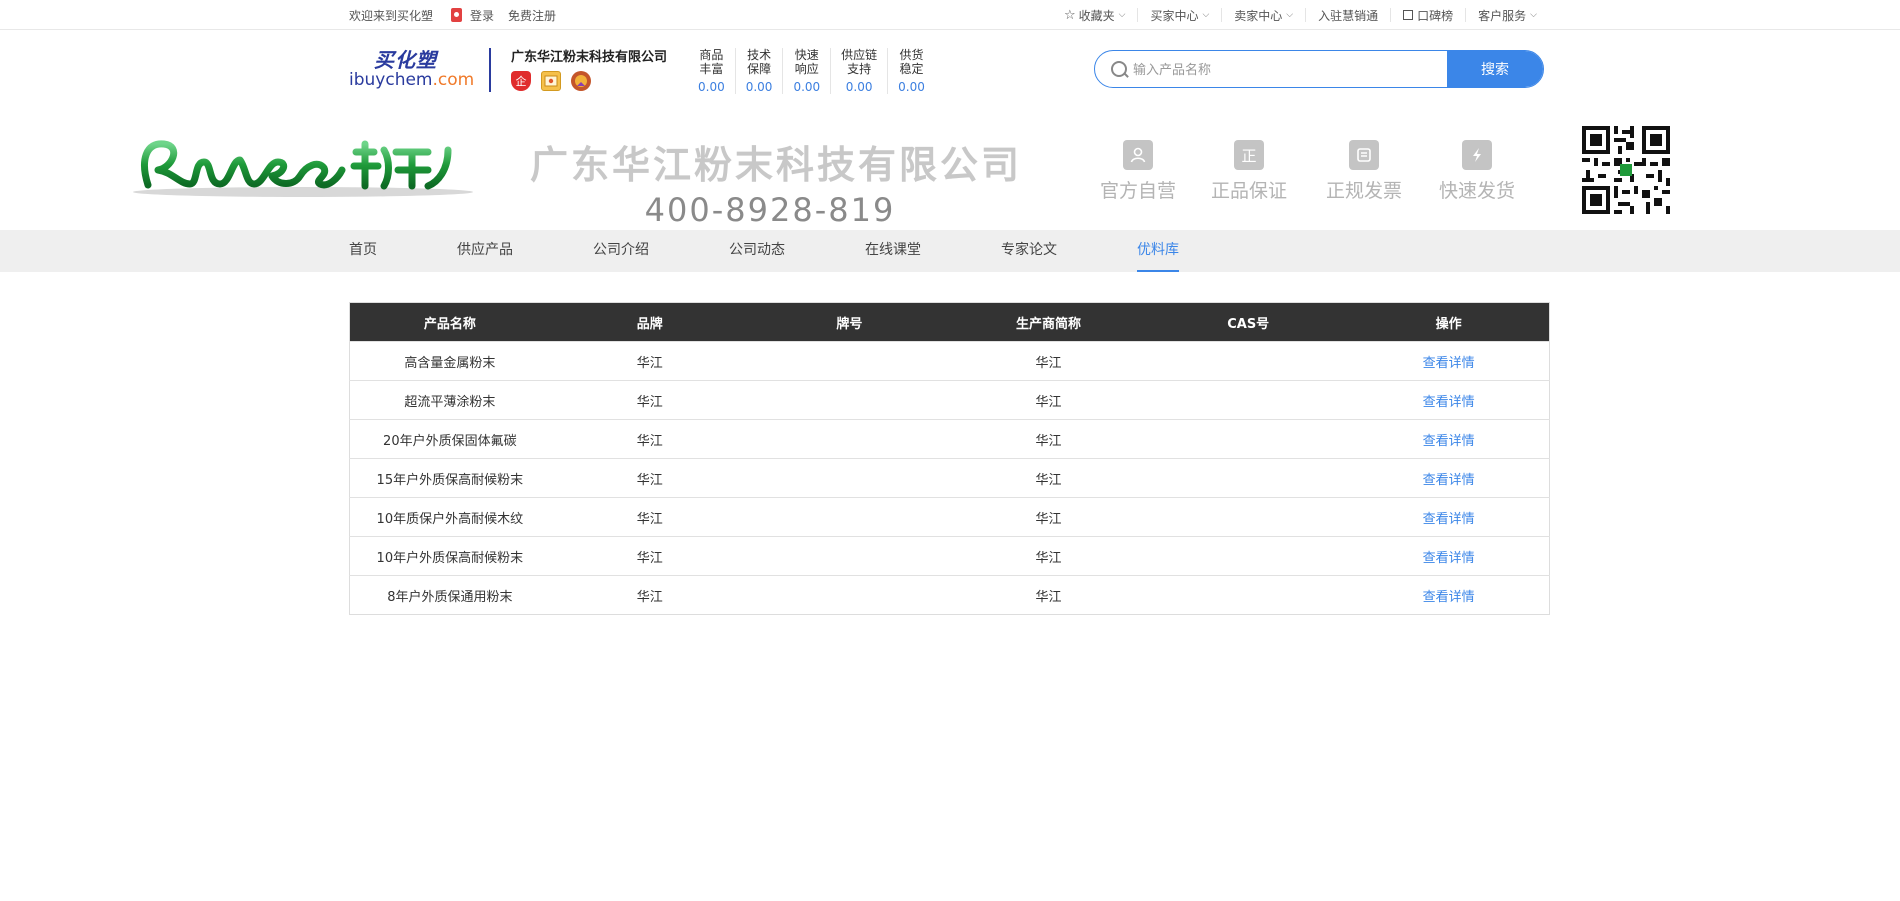  I want to click on join-link: 入驻慧销通, so click(1347, 15).